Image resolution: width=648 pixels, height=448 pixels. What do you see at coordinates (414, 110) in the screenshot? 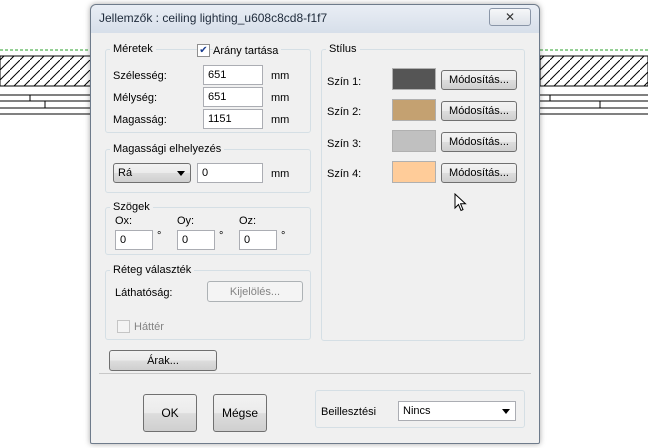
I see `color-2-swatch` at bounding box center [414, 110].